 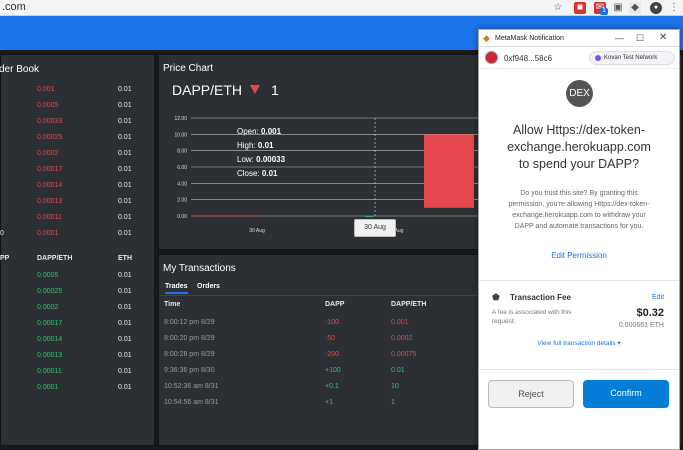 I want to click on tx-dapp: +0.1, so click(x=332, y=386).